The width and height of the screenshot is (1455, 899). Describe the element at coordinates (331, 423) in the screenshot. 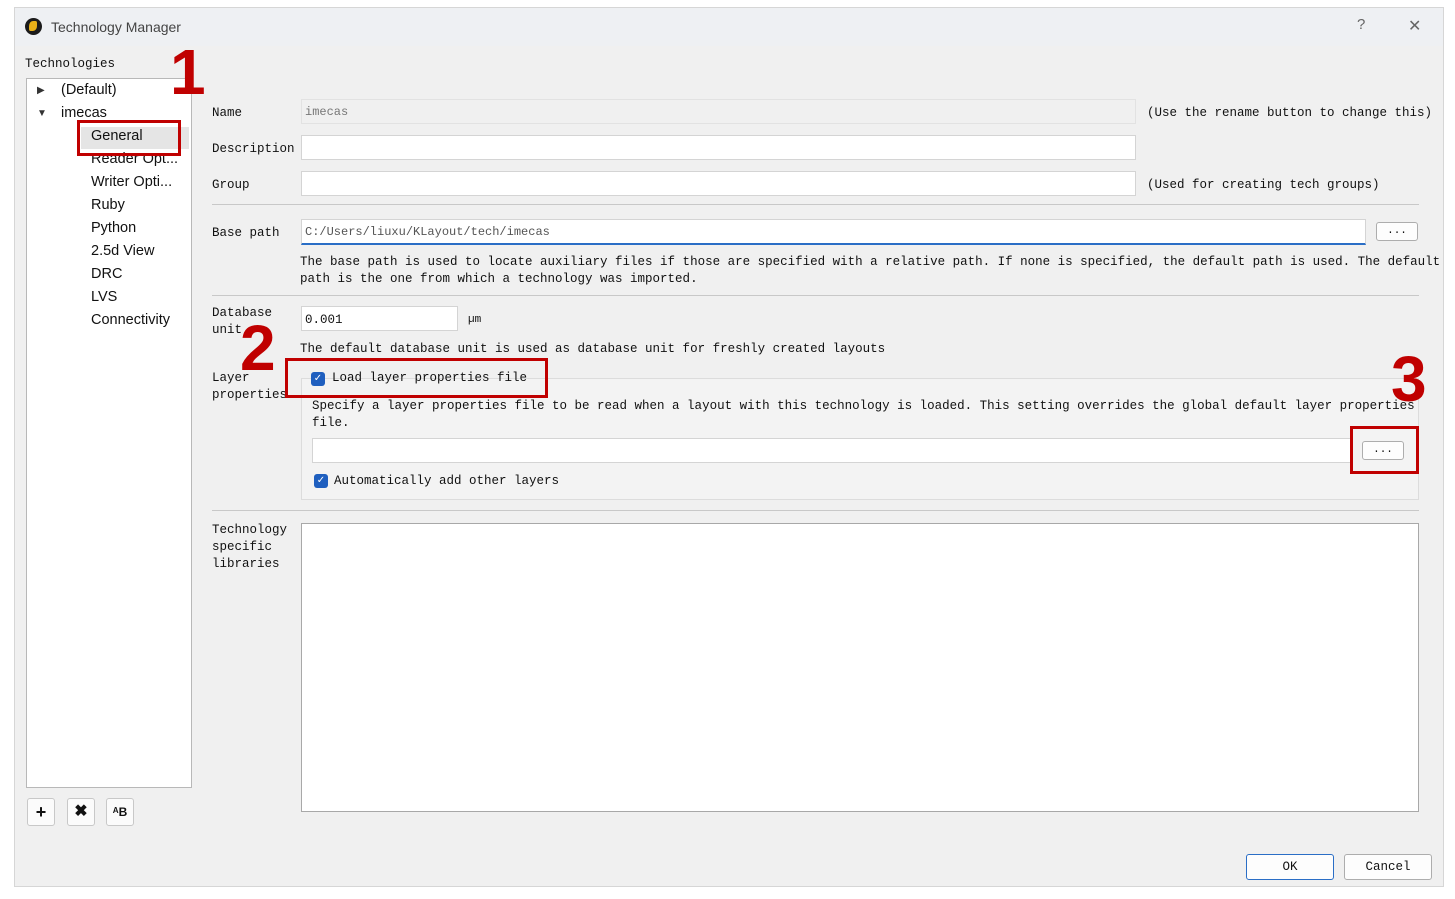

I see `layer-properties-help-line-2: file.` at that location.